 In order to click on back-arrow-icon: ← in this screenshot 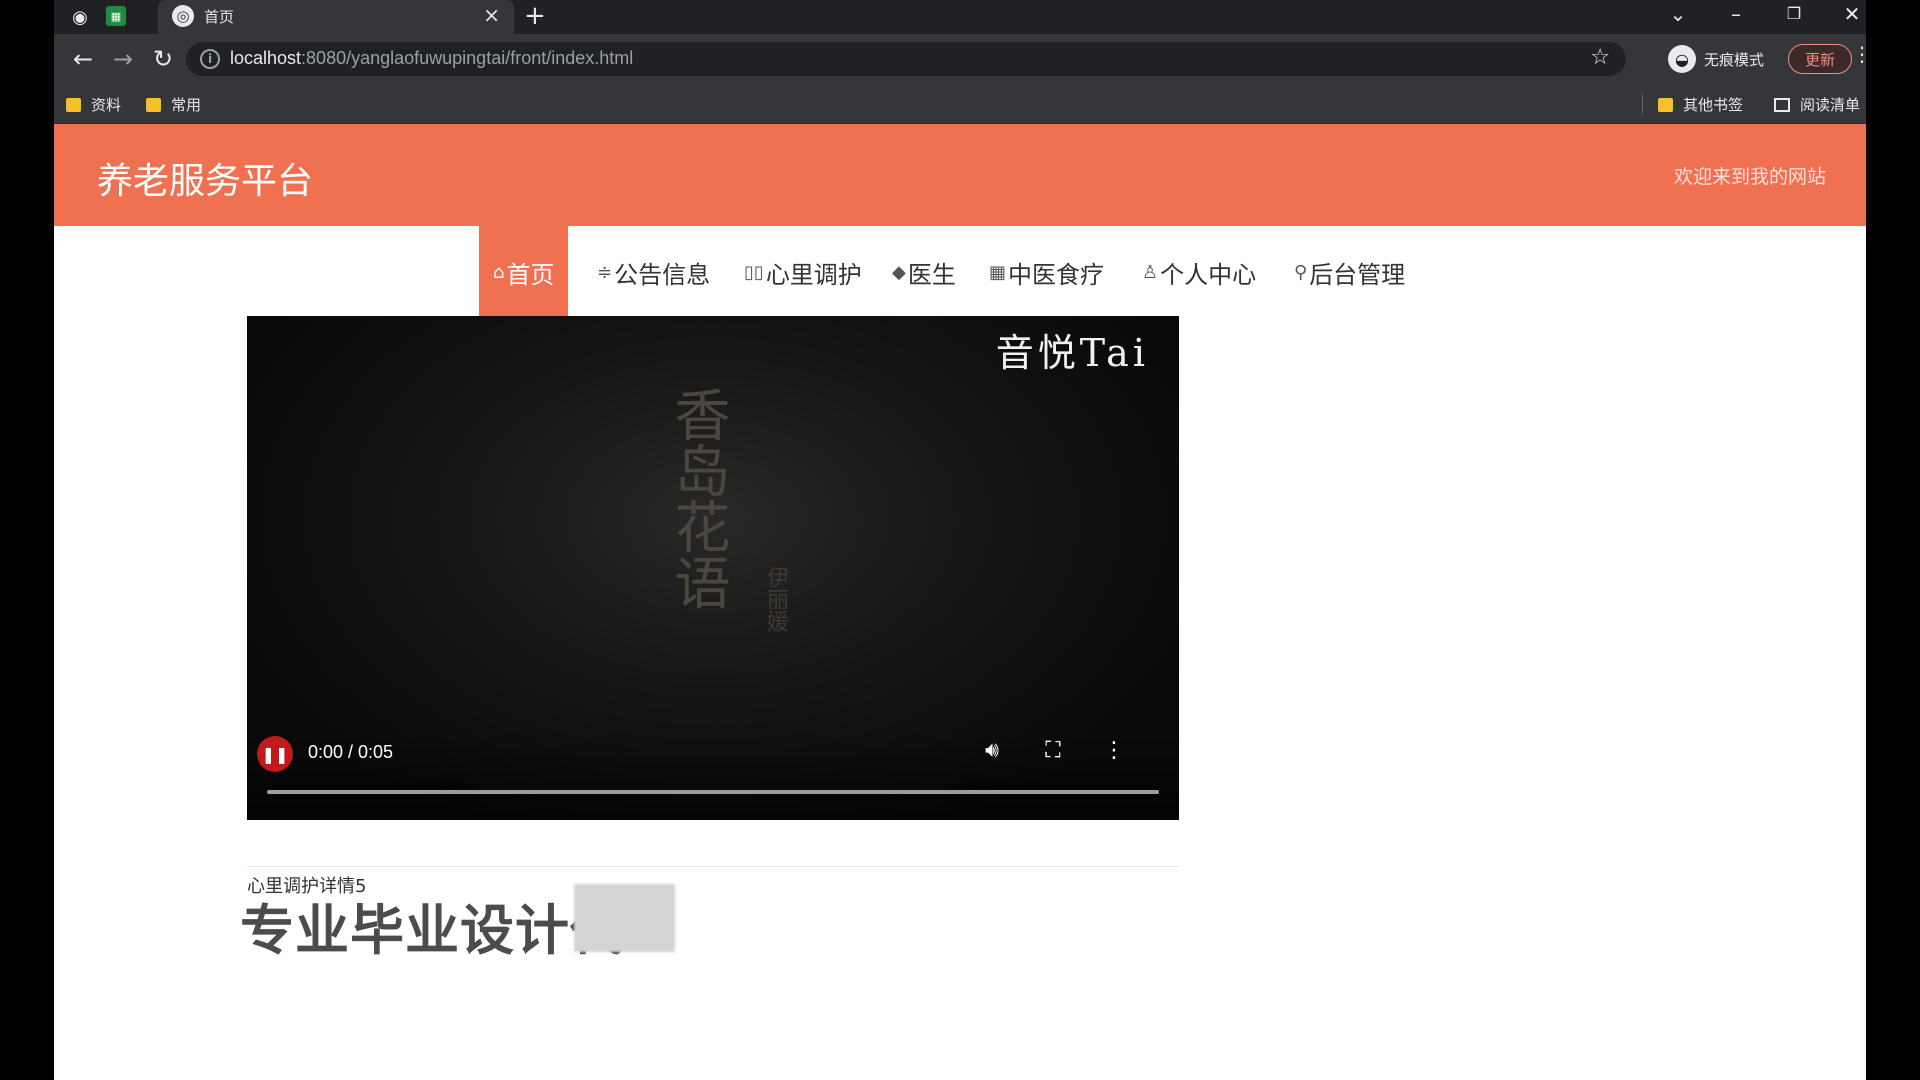, I will do `click(83, 59)`.